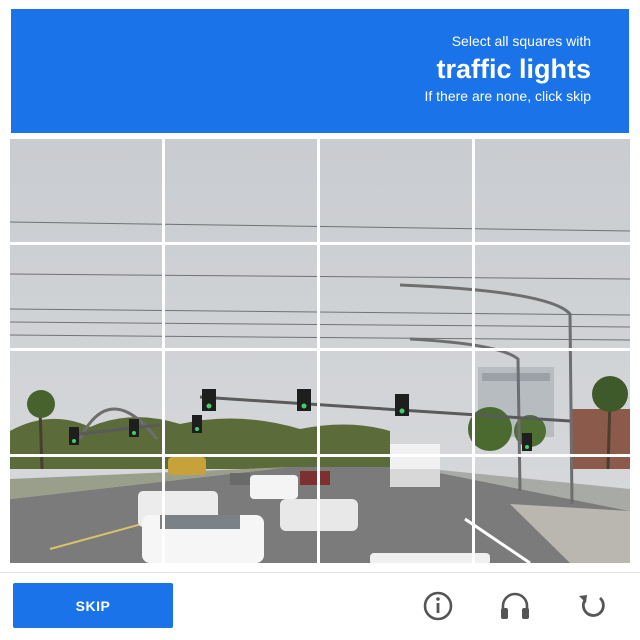  I want to click on instruction-line: Select all squares with, so click(521, 41).